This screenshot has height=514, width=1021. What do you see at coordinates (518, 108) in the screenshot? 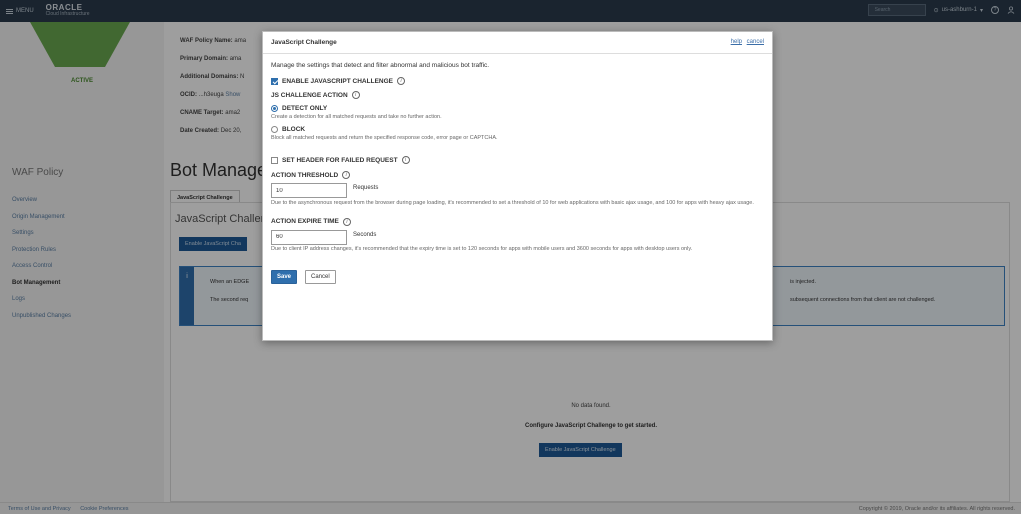
I see `detect-only-row: DETECT ONLY` at bounding box center [518, 108].